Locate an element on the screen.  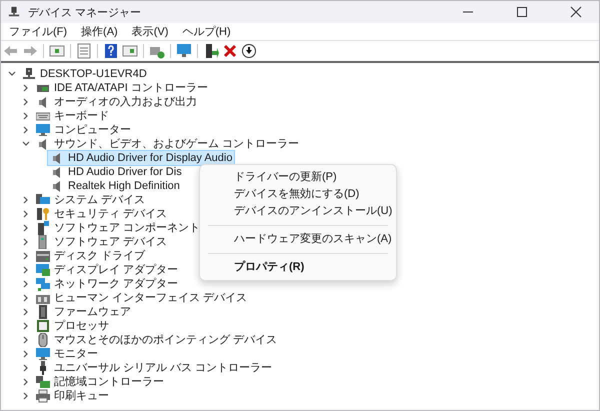
help-icon is located at coordinates (111, 51).